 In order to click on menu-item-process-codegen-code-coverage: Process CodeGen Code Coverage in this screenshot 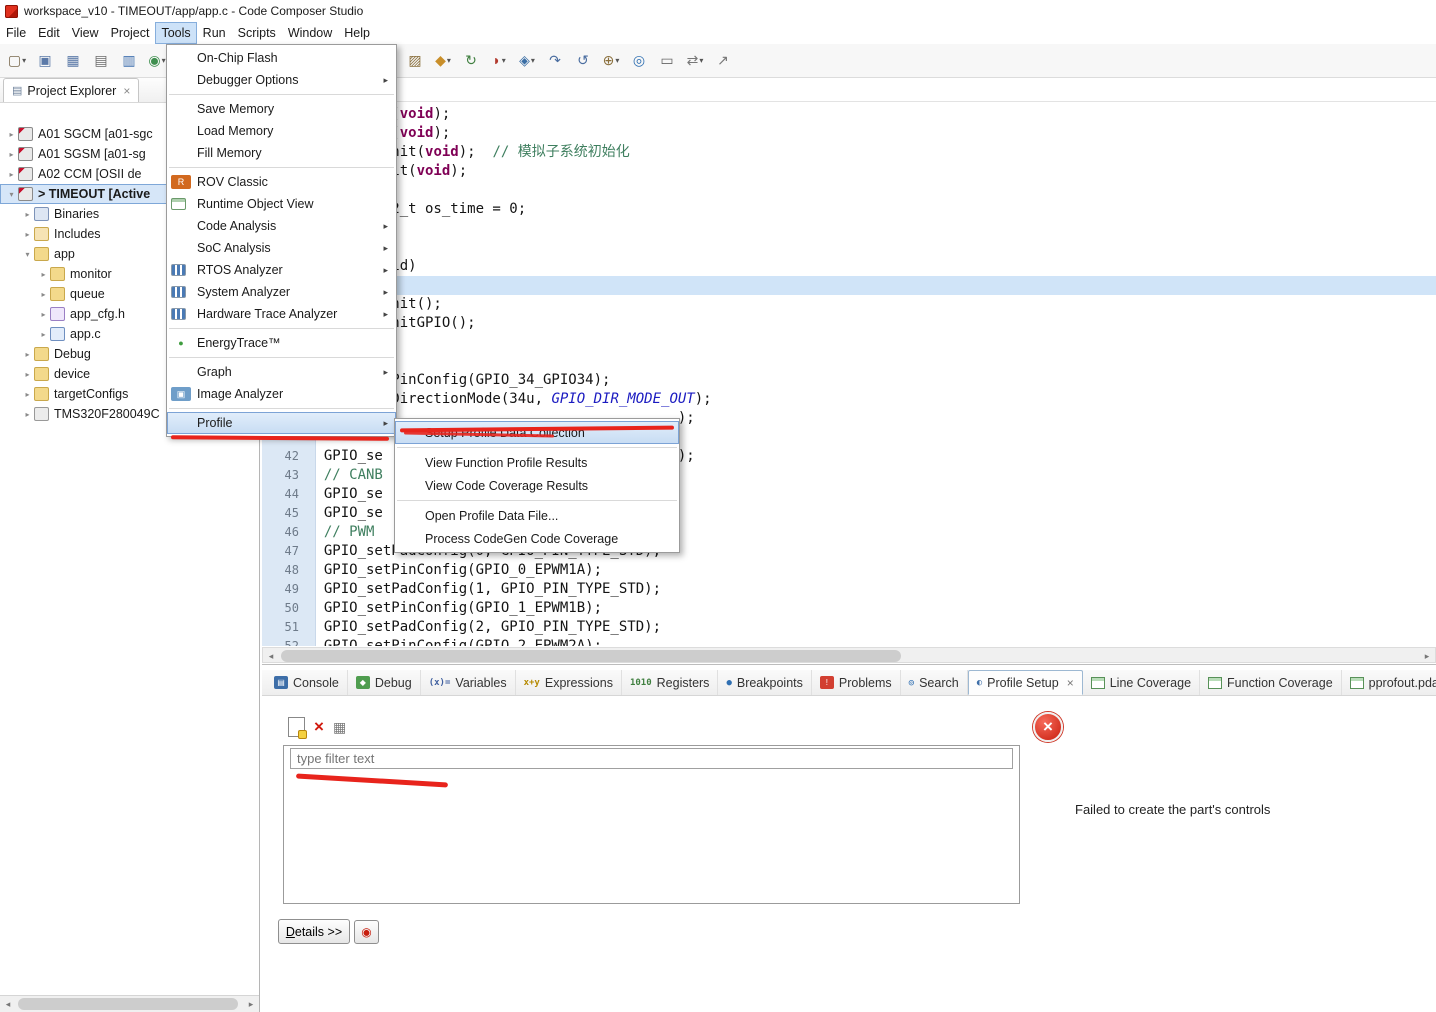, I will do `click(537, 538)`.